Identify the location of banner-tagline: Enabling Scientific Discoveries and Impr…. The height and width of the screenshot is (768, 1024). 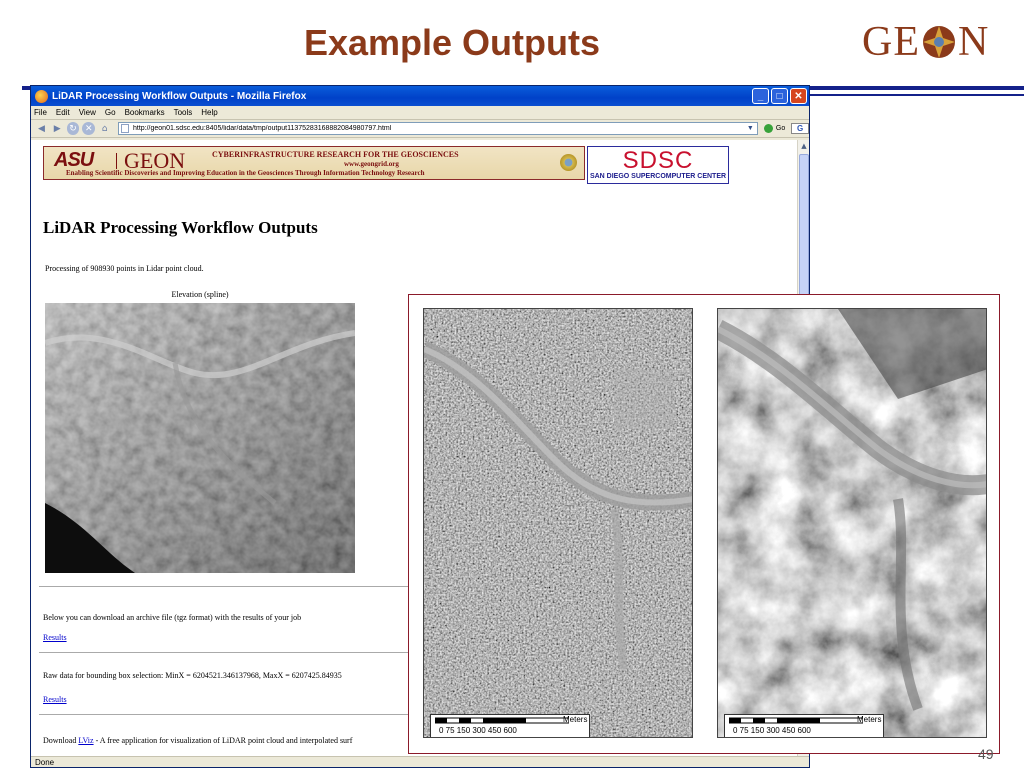
(245, 173).